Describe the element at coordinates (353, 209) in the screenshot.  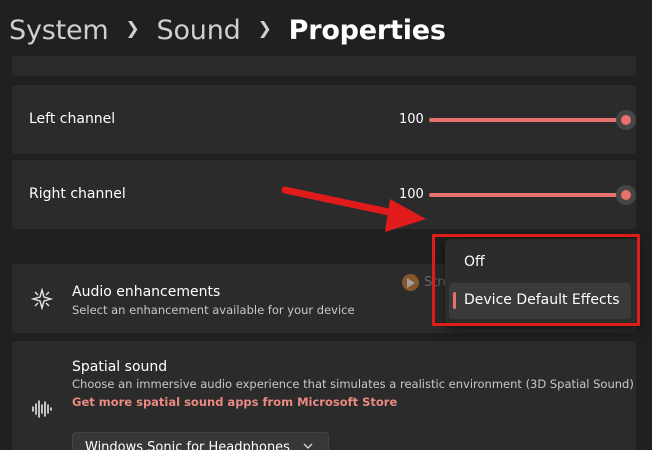
I see `annotation-arrow-icon` at that location.